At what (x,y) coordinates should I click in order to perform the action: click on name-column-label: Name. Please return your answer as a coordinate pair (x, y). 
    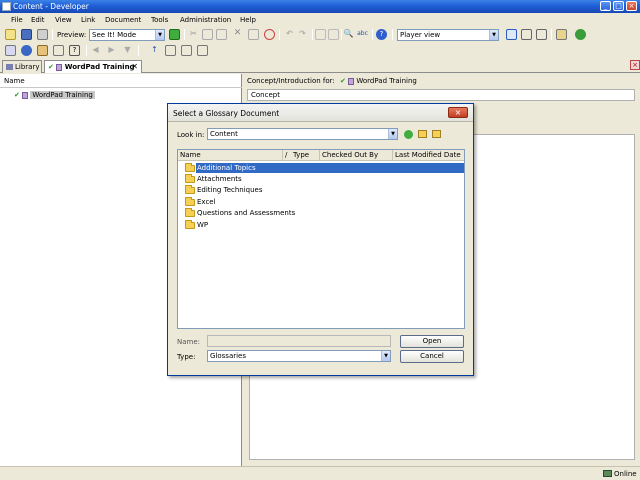
    Looking at the image, I should click on (14, 81).